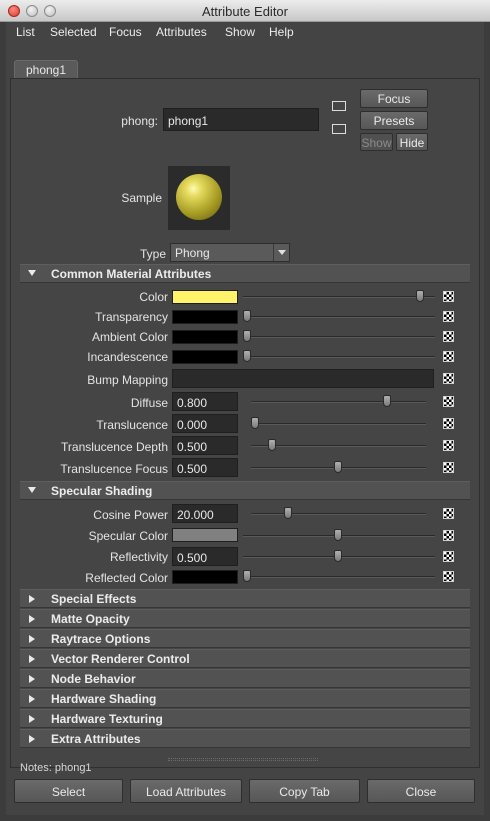  What do you see at coordinates (241, 119) in the screenshot?
I see `node-name-field: phong1` at bounding box center [241, 119].